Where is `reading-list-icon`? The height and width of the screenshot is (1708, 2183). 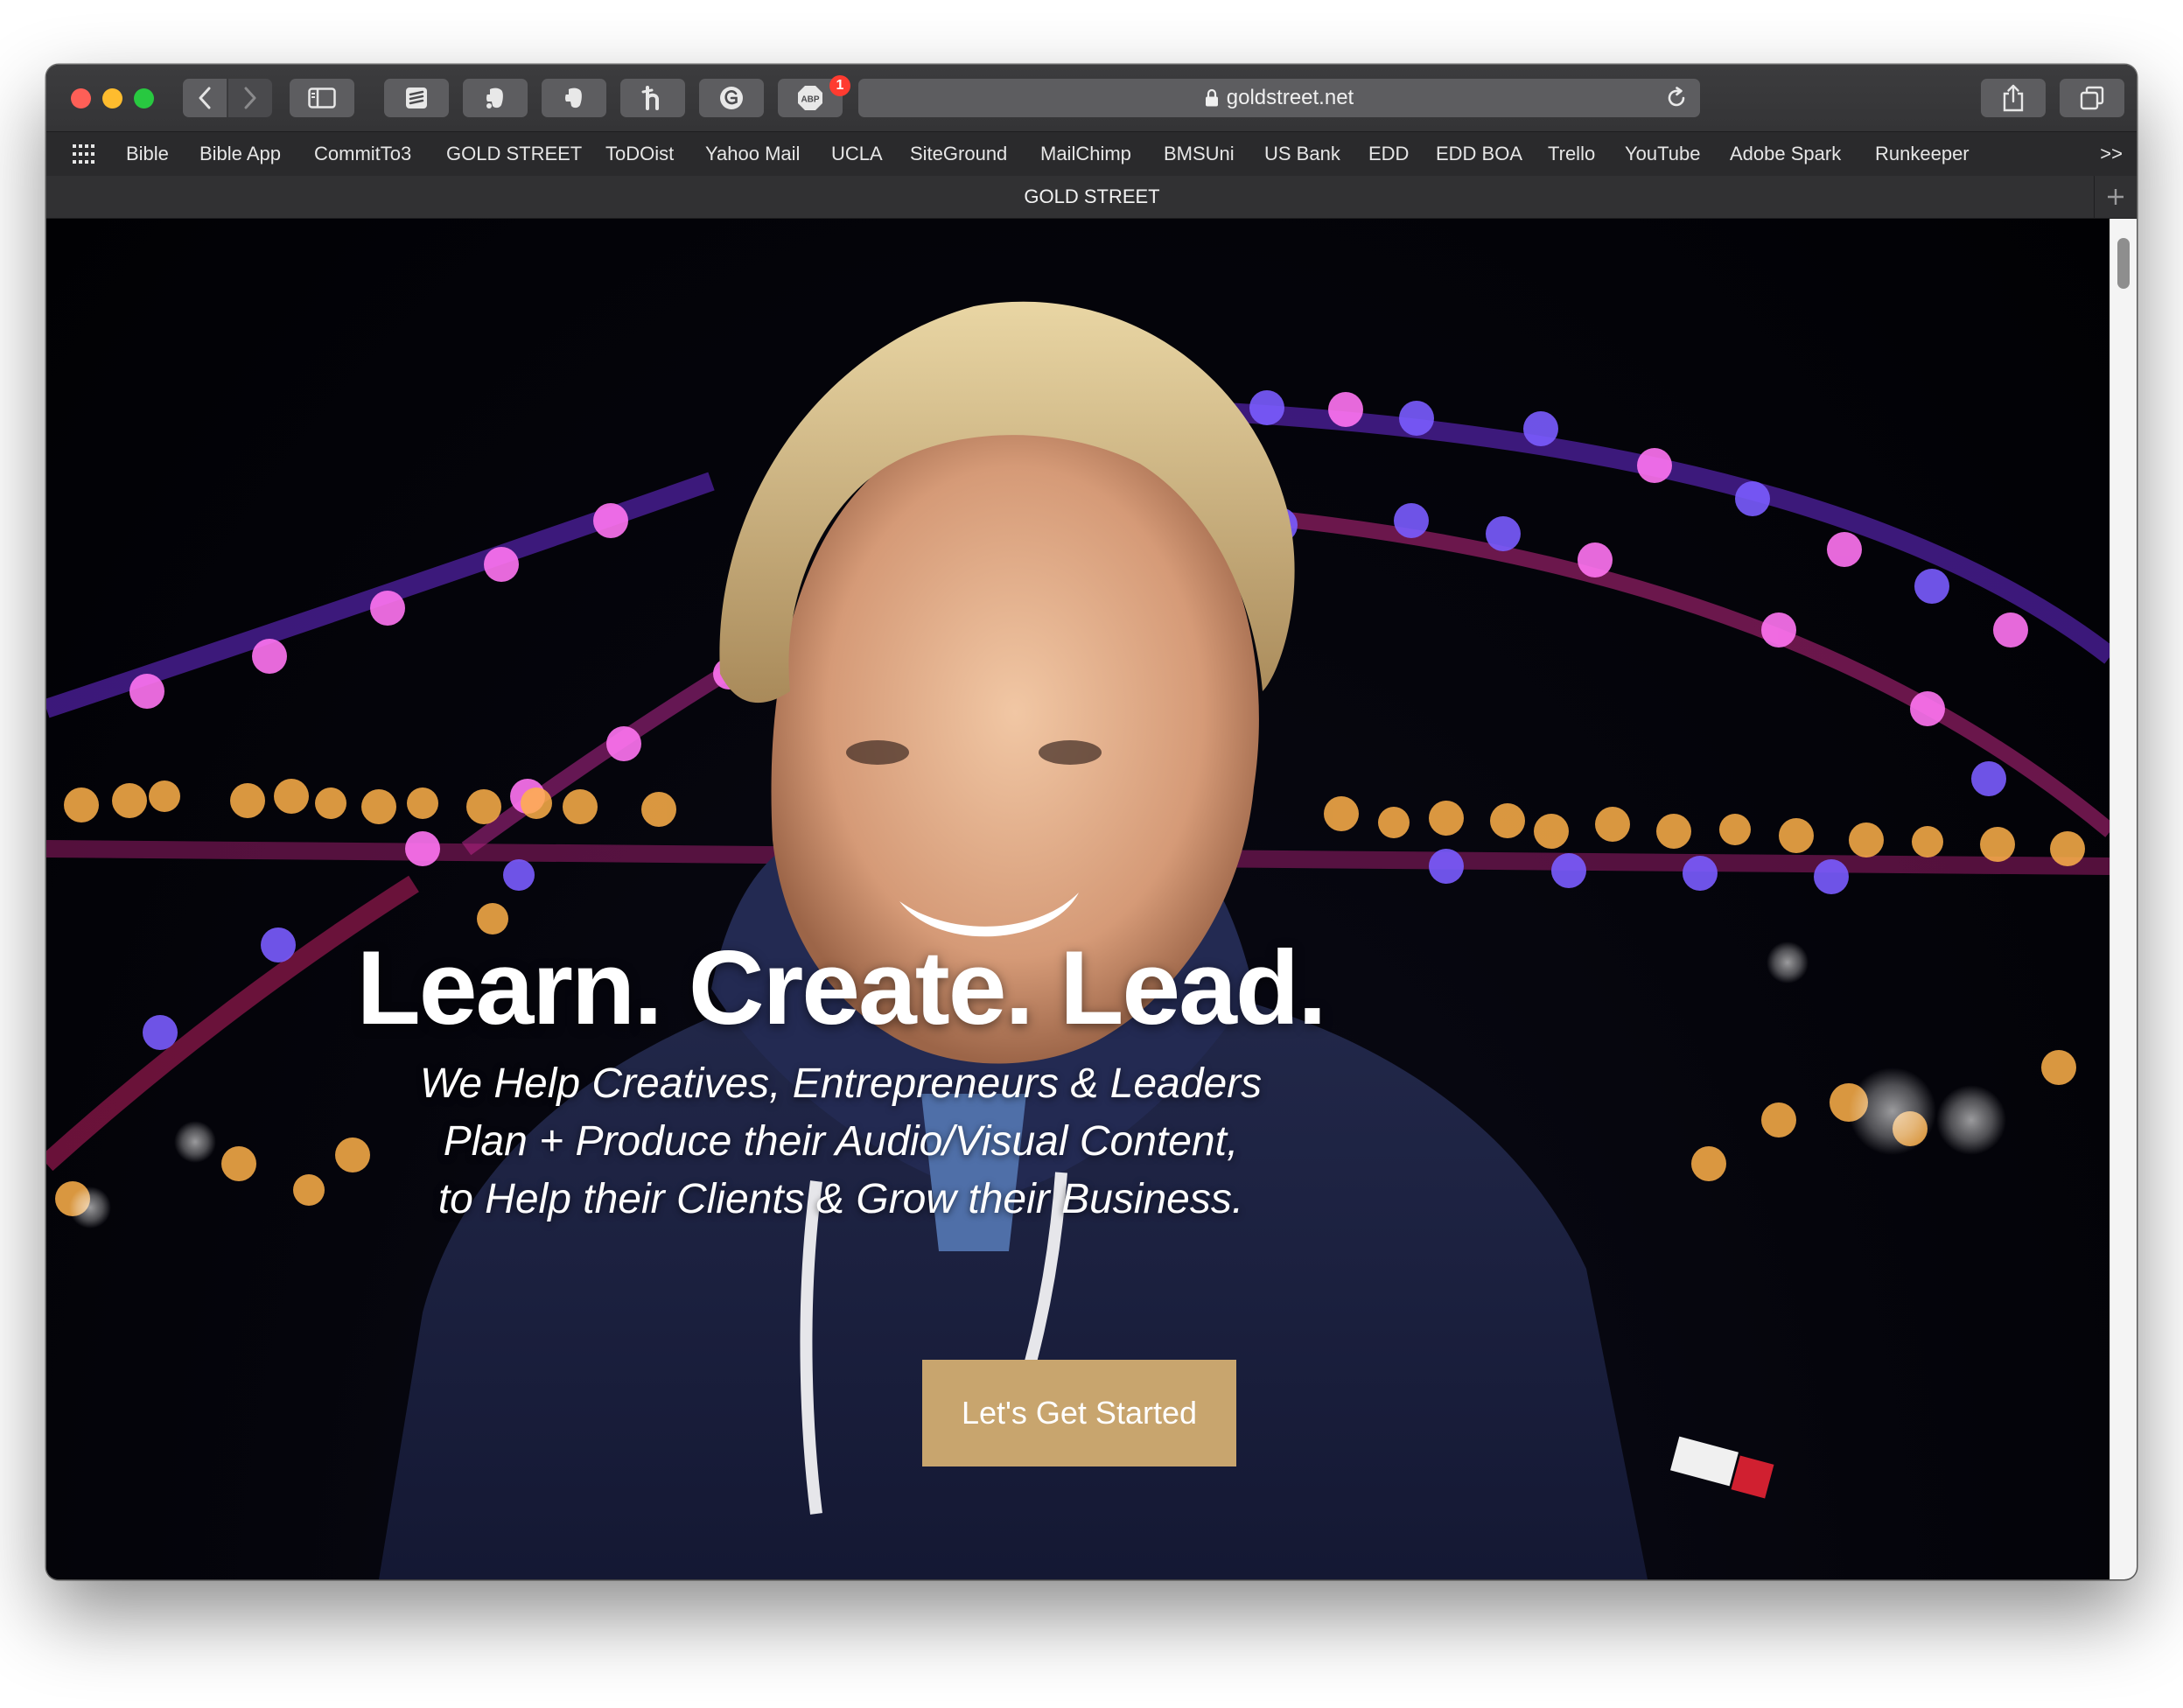 reading-list-icon is located at coordinates (416, 98).